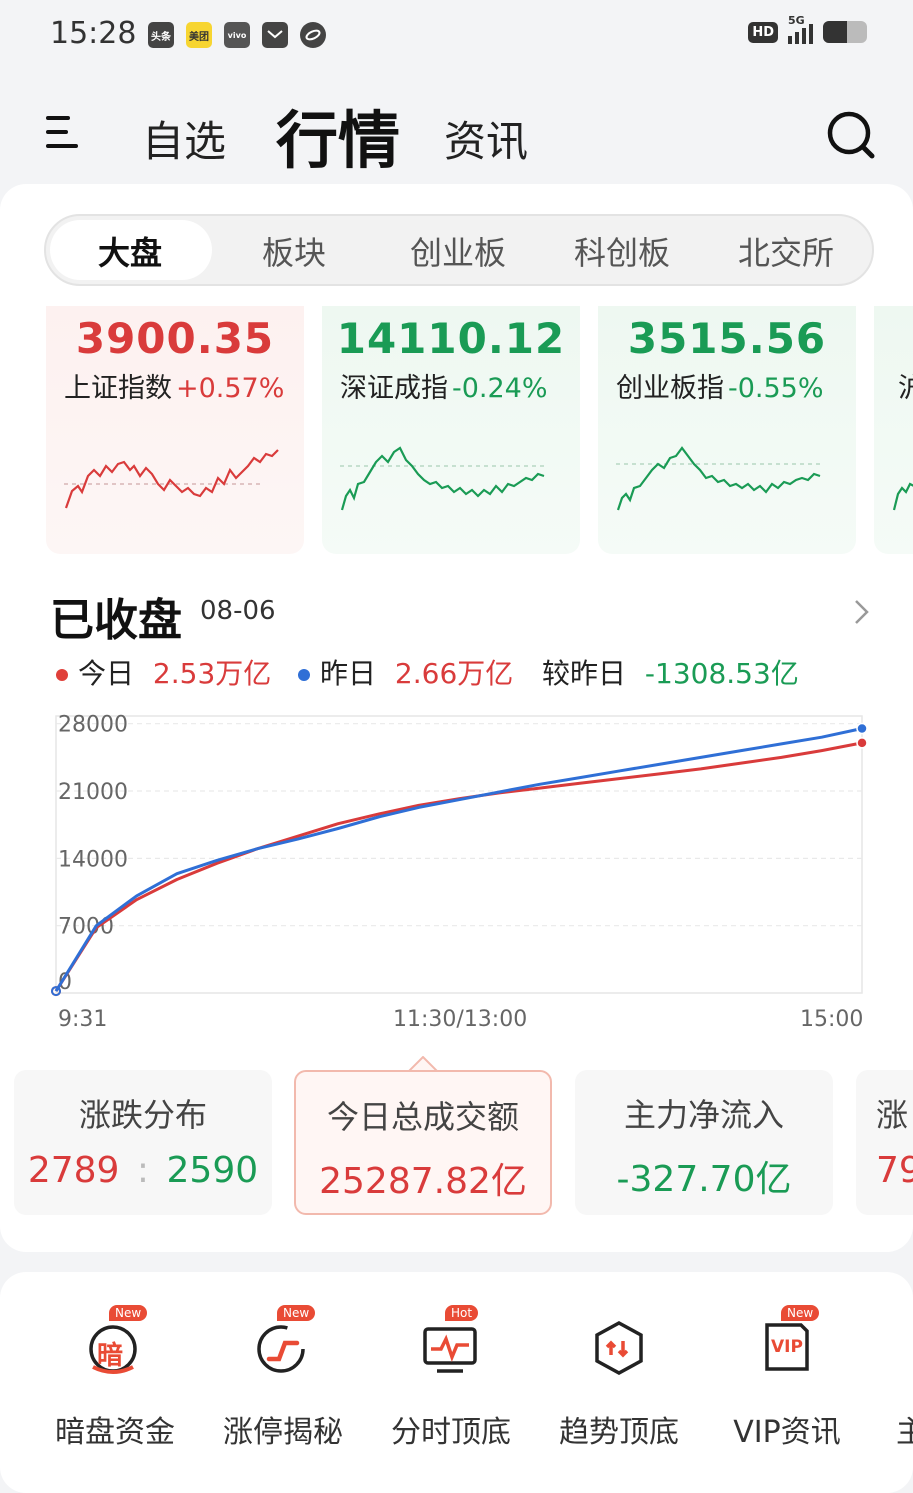  I want to click on legend-today: 今日 2.53万亿, so click(163, 672).